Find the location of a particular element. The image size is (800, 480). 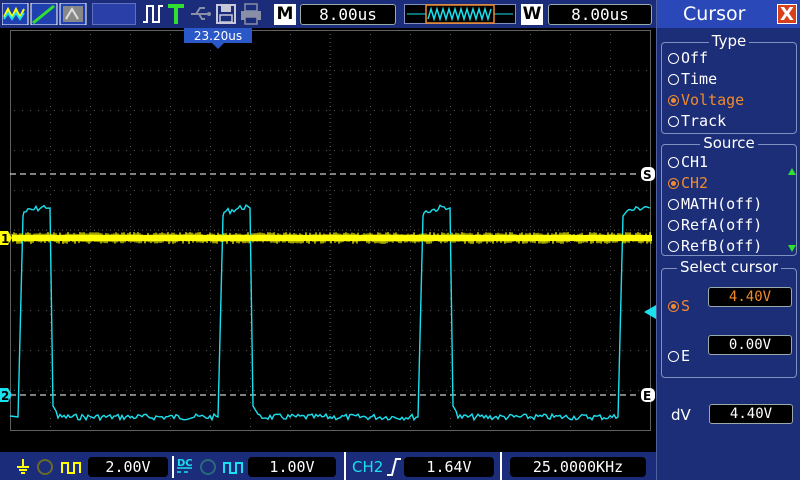

trigger-T-icon is located at coordinates (176, 14).